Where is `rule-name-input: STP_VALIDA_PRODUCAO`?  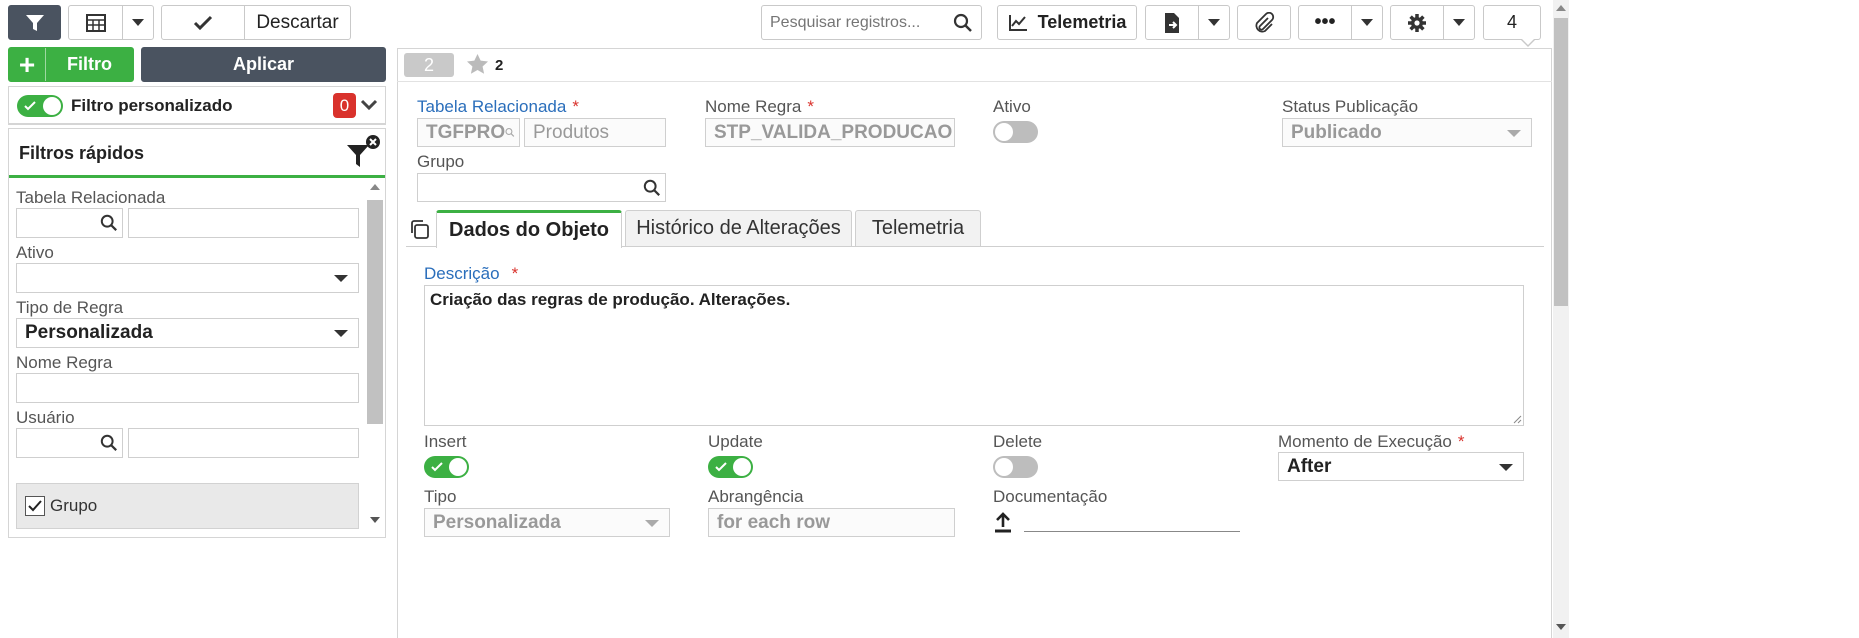 rule-name-input: STP_VALIDA_PRODUCAO is located at coordinates (830, 132).